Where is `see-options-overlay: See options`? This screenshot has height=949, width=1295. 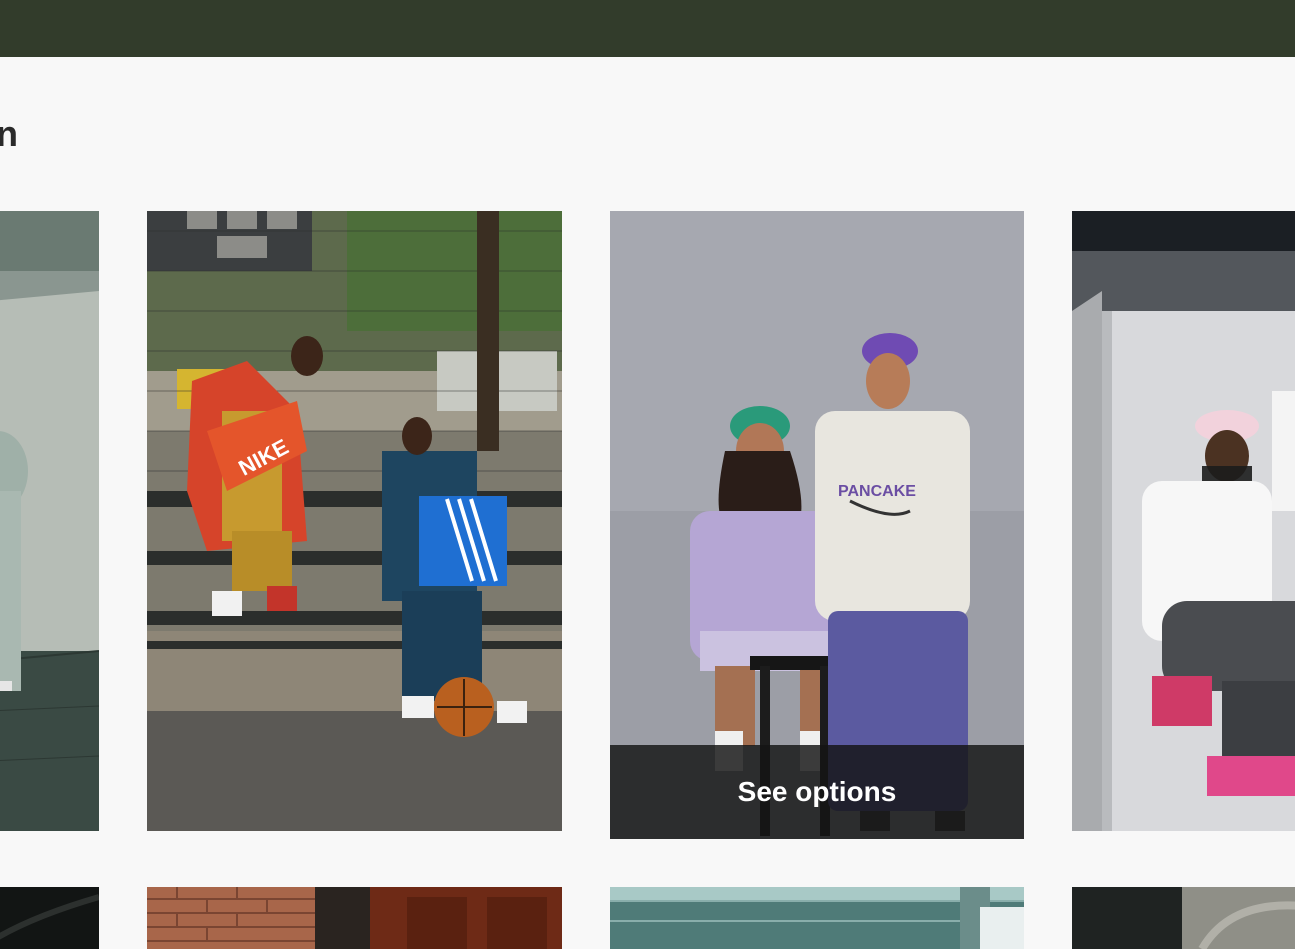 see-options-overlay: See options is located at coordinates (817, 792).